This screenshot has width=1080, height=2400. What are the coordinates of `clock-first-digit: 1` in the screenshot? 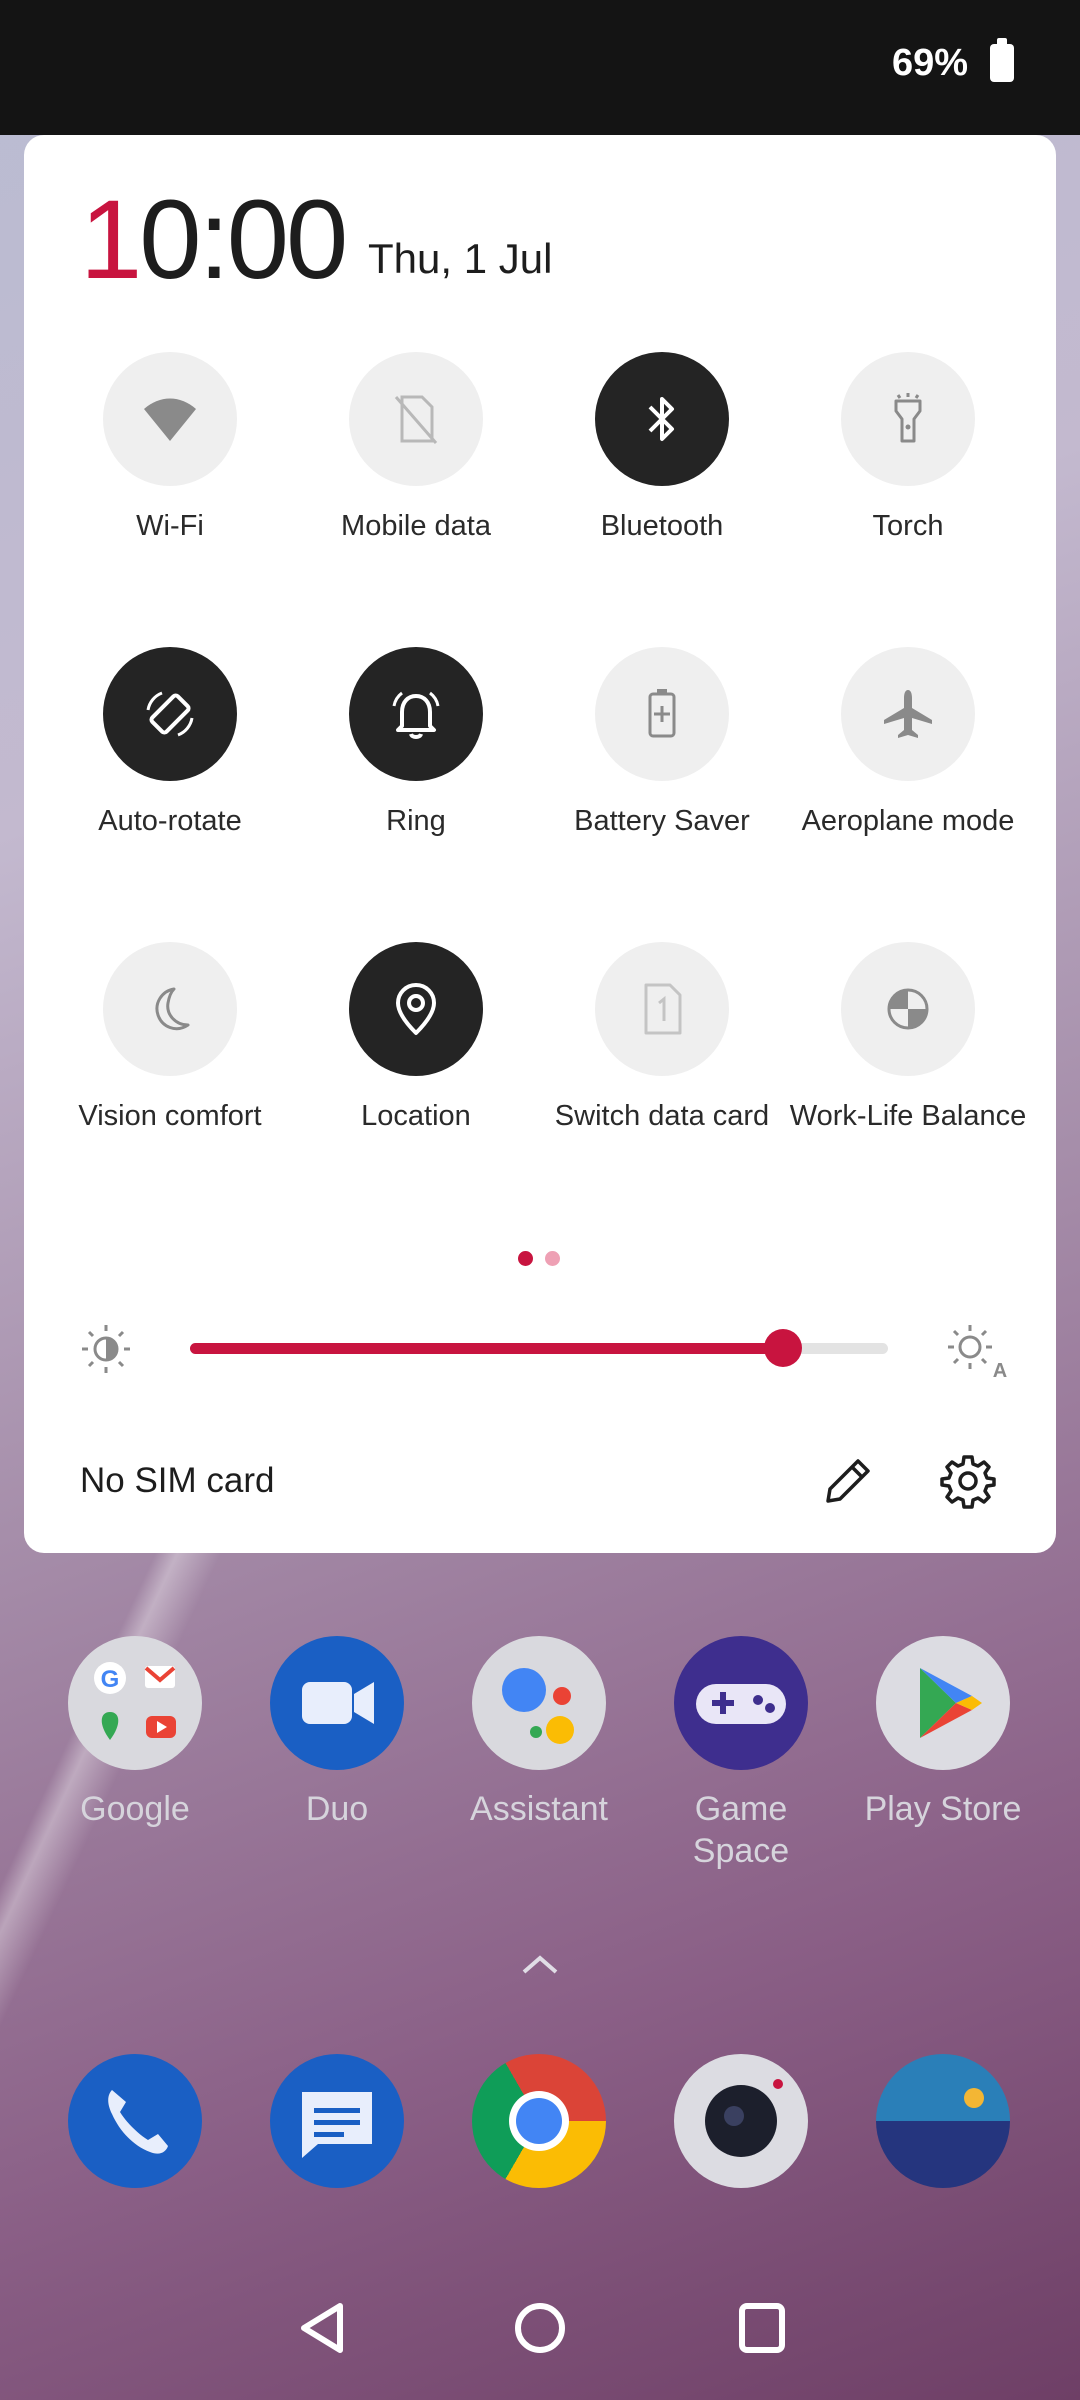 It's located at (111, 239).